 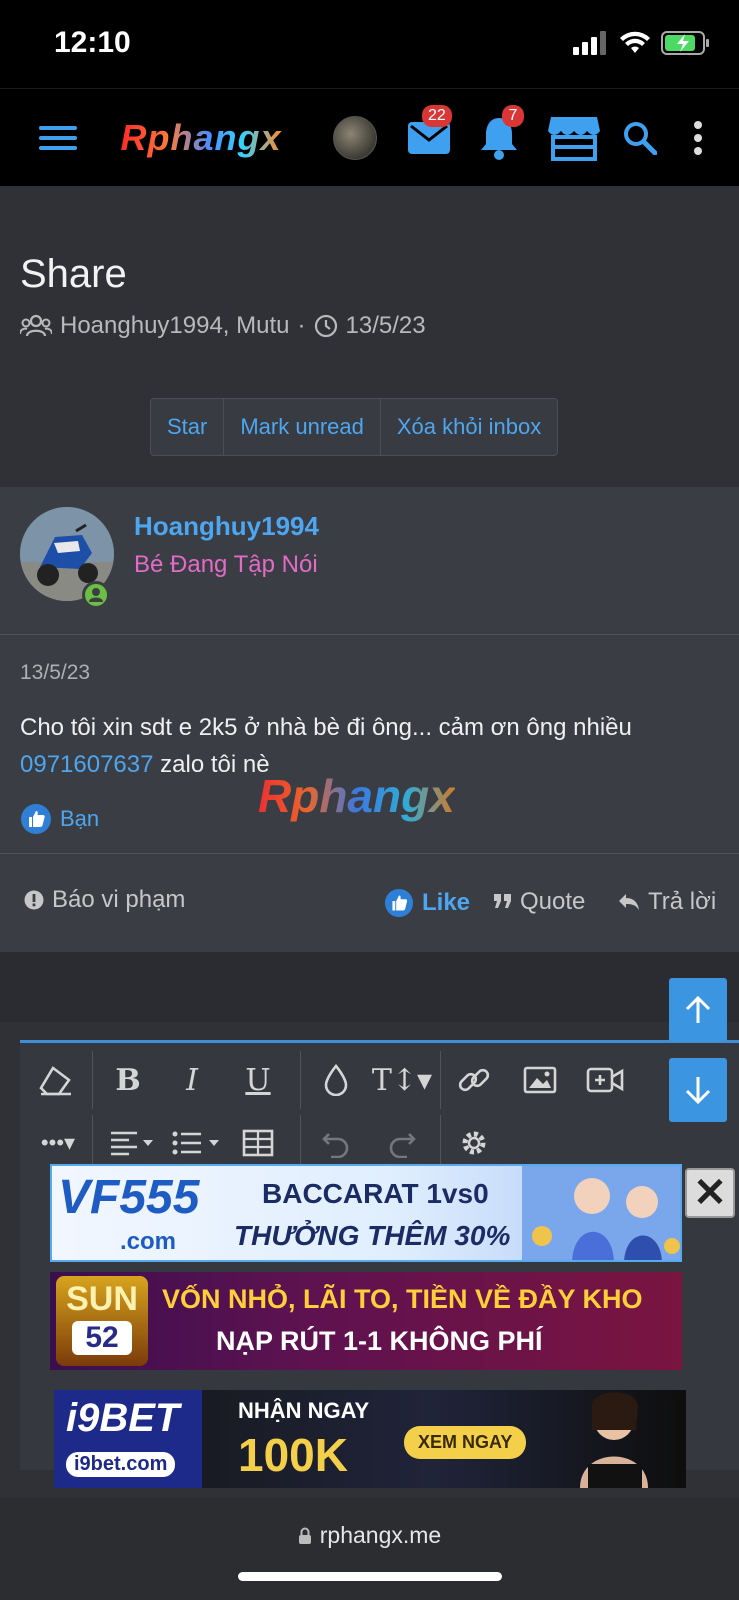 I want to click on section-divider, so click(x=369, y=987).